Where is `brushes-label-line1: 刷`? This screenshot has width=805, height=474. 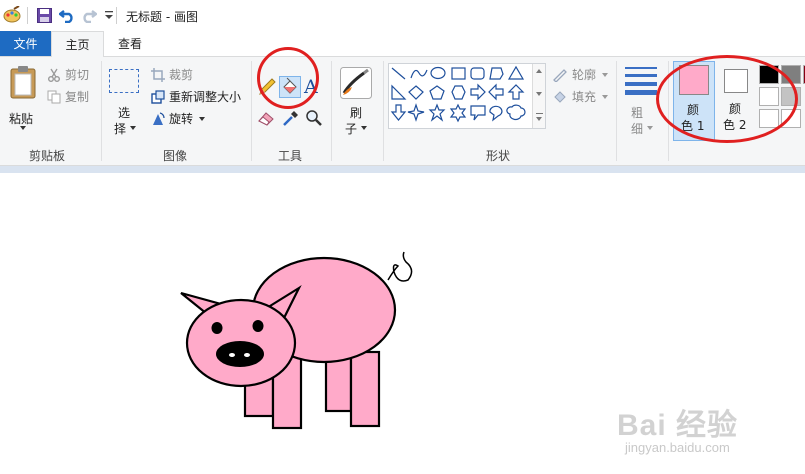 brushes-label-line1: 刷 is located at coordinates (356, 113).